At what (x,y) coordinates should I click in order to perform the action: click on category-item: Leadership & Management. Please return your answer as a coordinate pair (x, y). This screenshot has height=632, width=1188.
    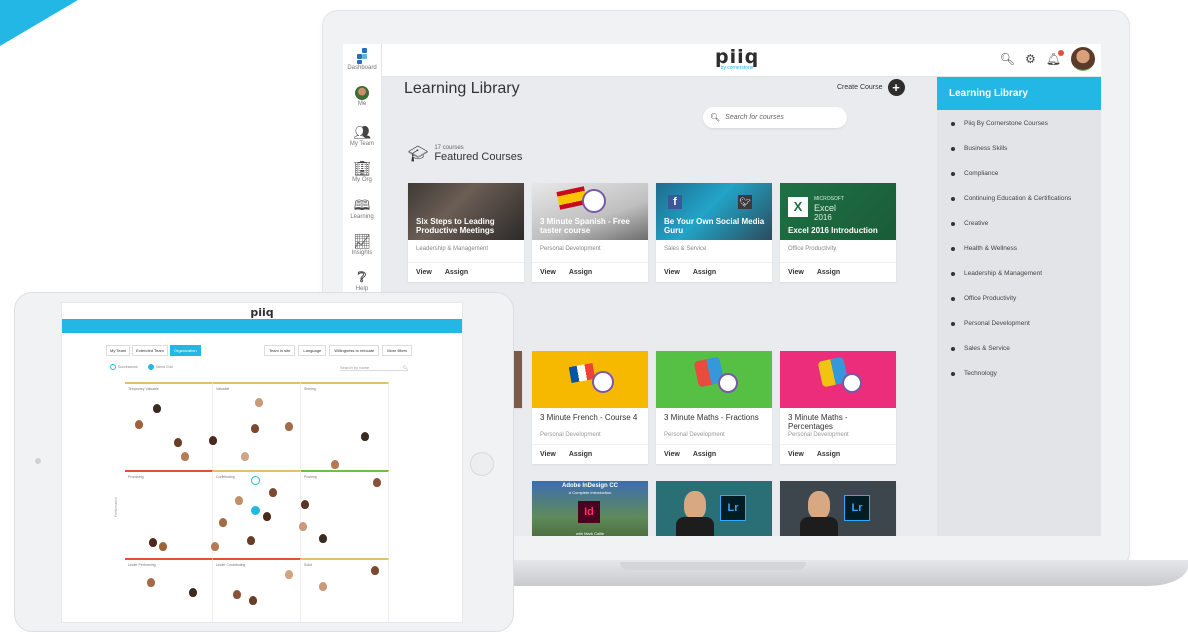
    Looking at the image, I should click on (1026, 282).